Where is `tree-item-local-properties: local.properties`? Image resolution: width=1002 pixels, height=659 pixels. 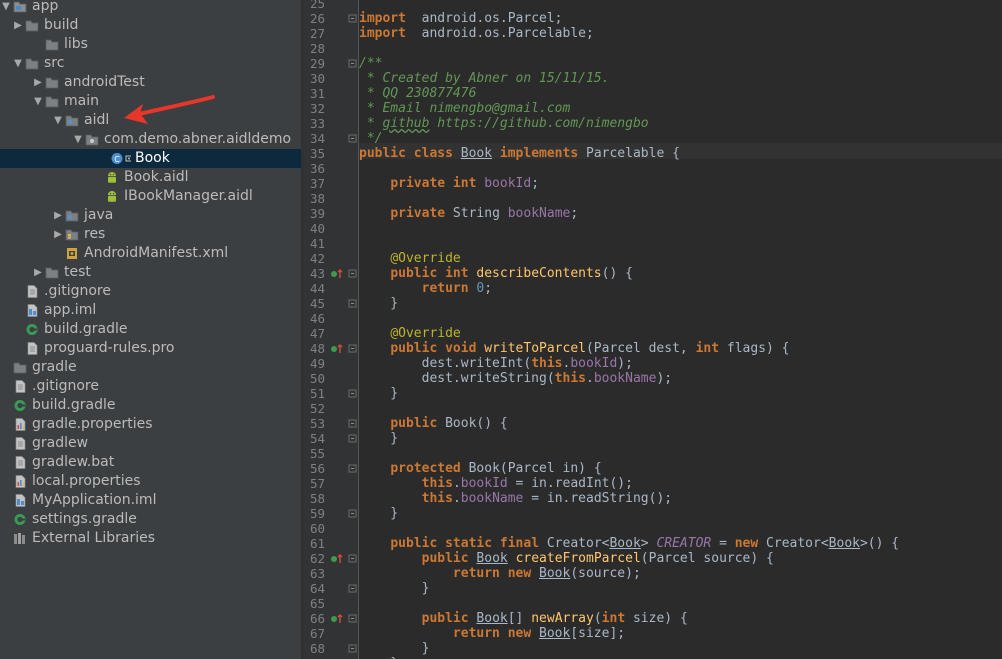 tree-item-local-properties: local.properties is located at coordinates (150, 481).